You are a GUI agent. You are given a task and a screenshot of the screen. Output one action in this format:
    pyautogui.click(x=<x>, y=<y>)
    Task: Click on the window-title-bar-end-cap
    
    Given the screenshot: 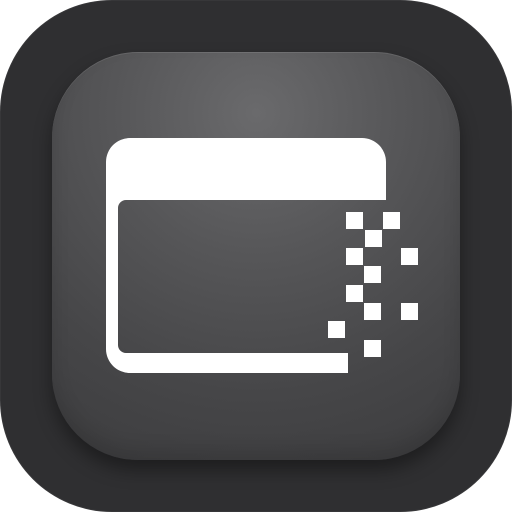 What is the action you would take?
    pyautogui.click(x=374, y=172)
    